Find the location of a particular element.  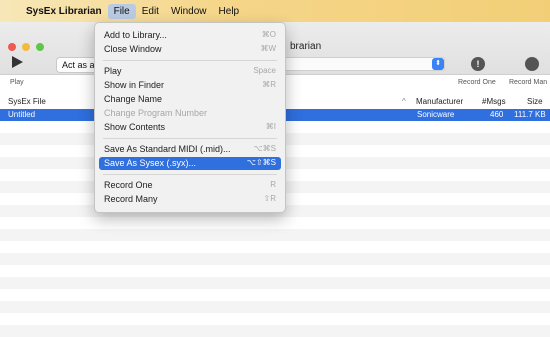

menu-item-show-in-finder: Show in Finder ⌘R is located at coordinates (190, 85).